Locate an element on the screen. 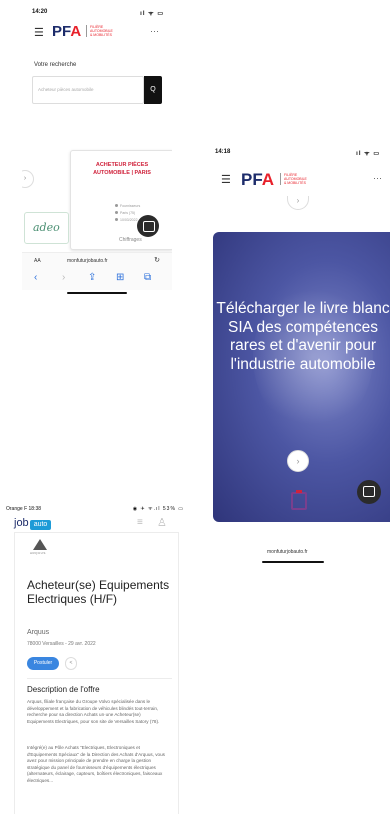 This screenshot has height=814, width=390. job-card-meta: Fournisseurs Paris (75) 10/03/2022 is located at coordinates (127, 213).